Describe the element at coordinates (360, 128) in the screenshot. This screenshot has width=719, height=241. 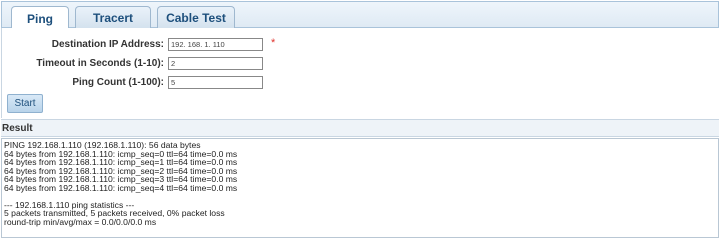
I see `result-heading: Result` at that location.